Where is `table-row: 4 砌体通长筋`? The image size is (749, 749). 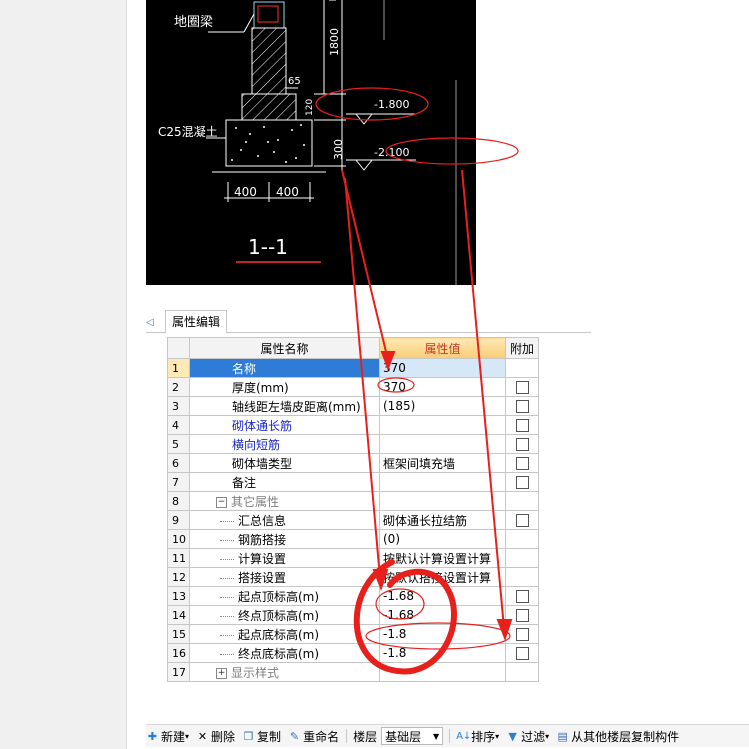 table-row: 4 砌体通长筋 is located at coordinates (353, 425).